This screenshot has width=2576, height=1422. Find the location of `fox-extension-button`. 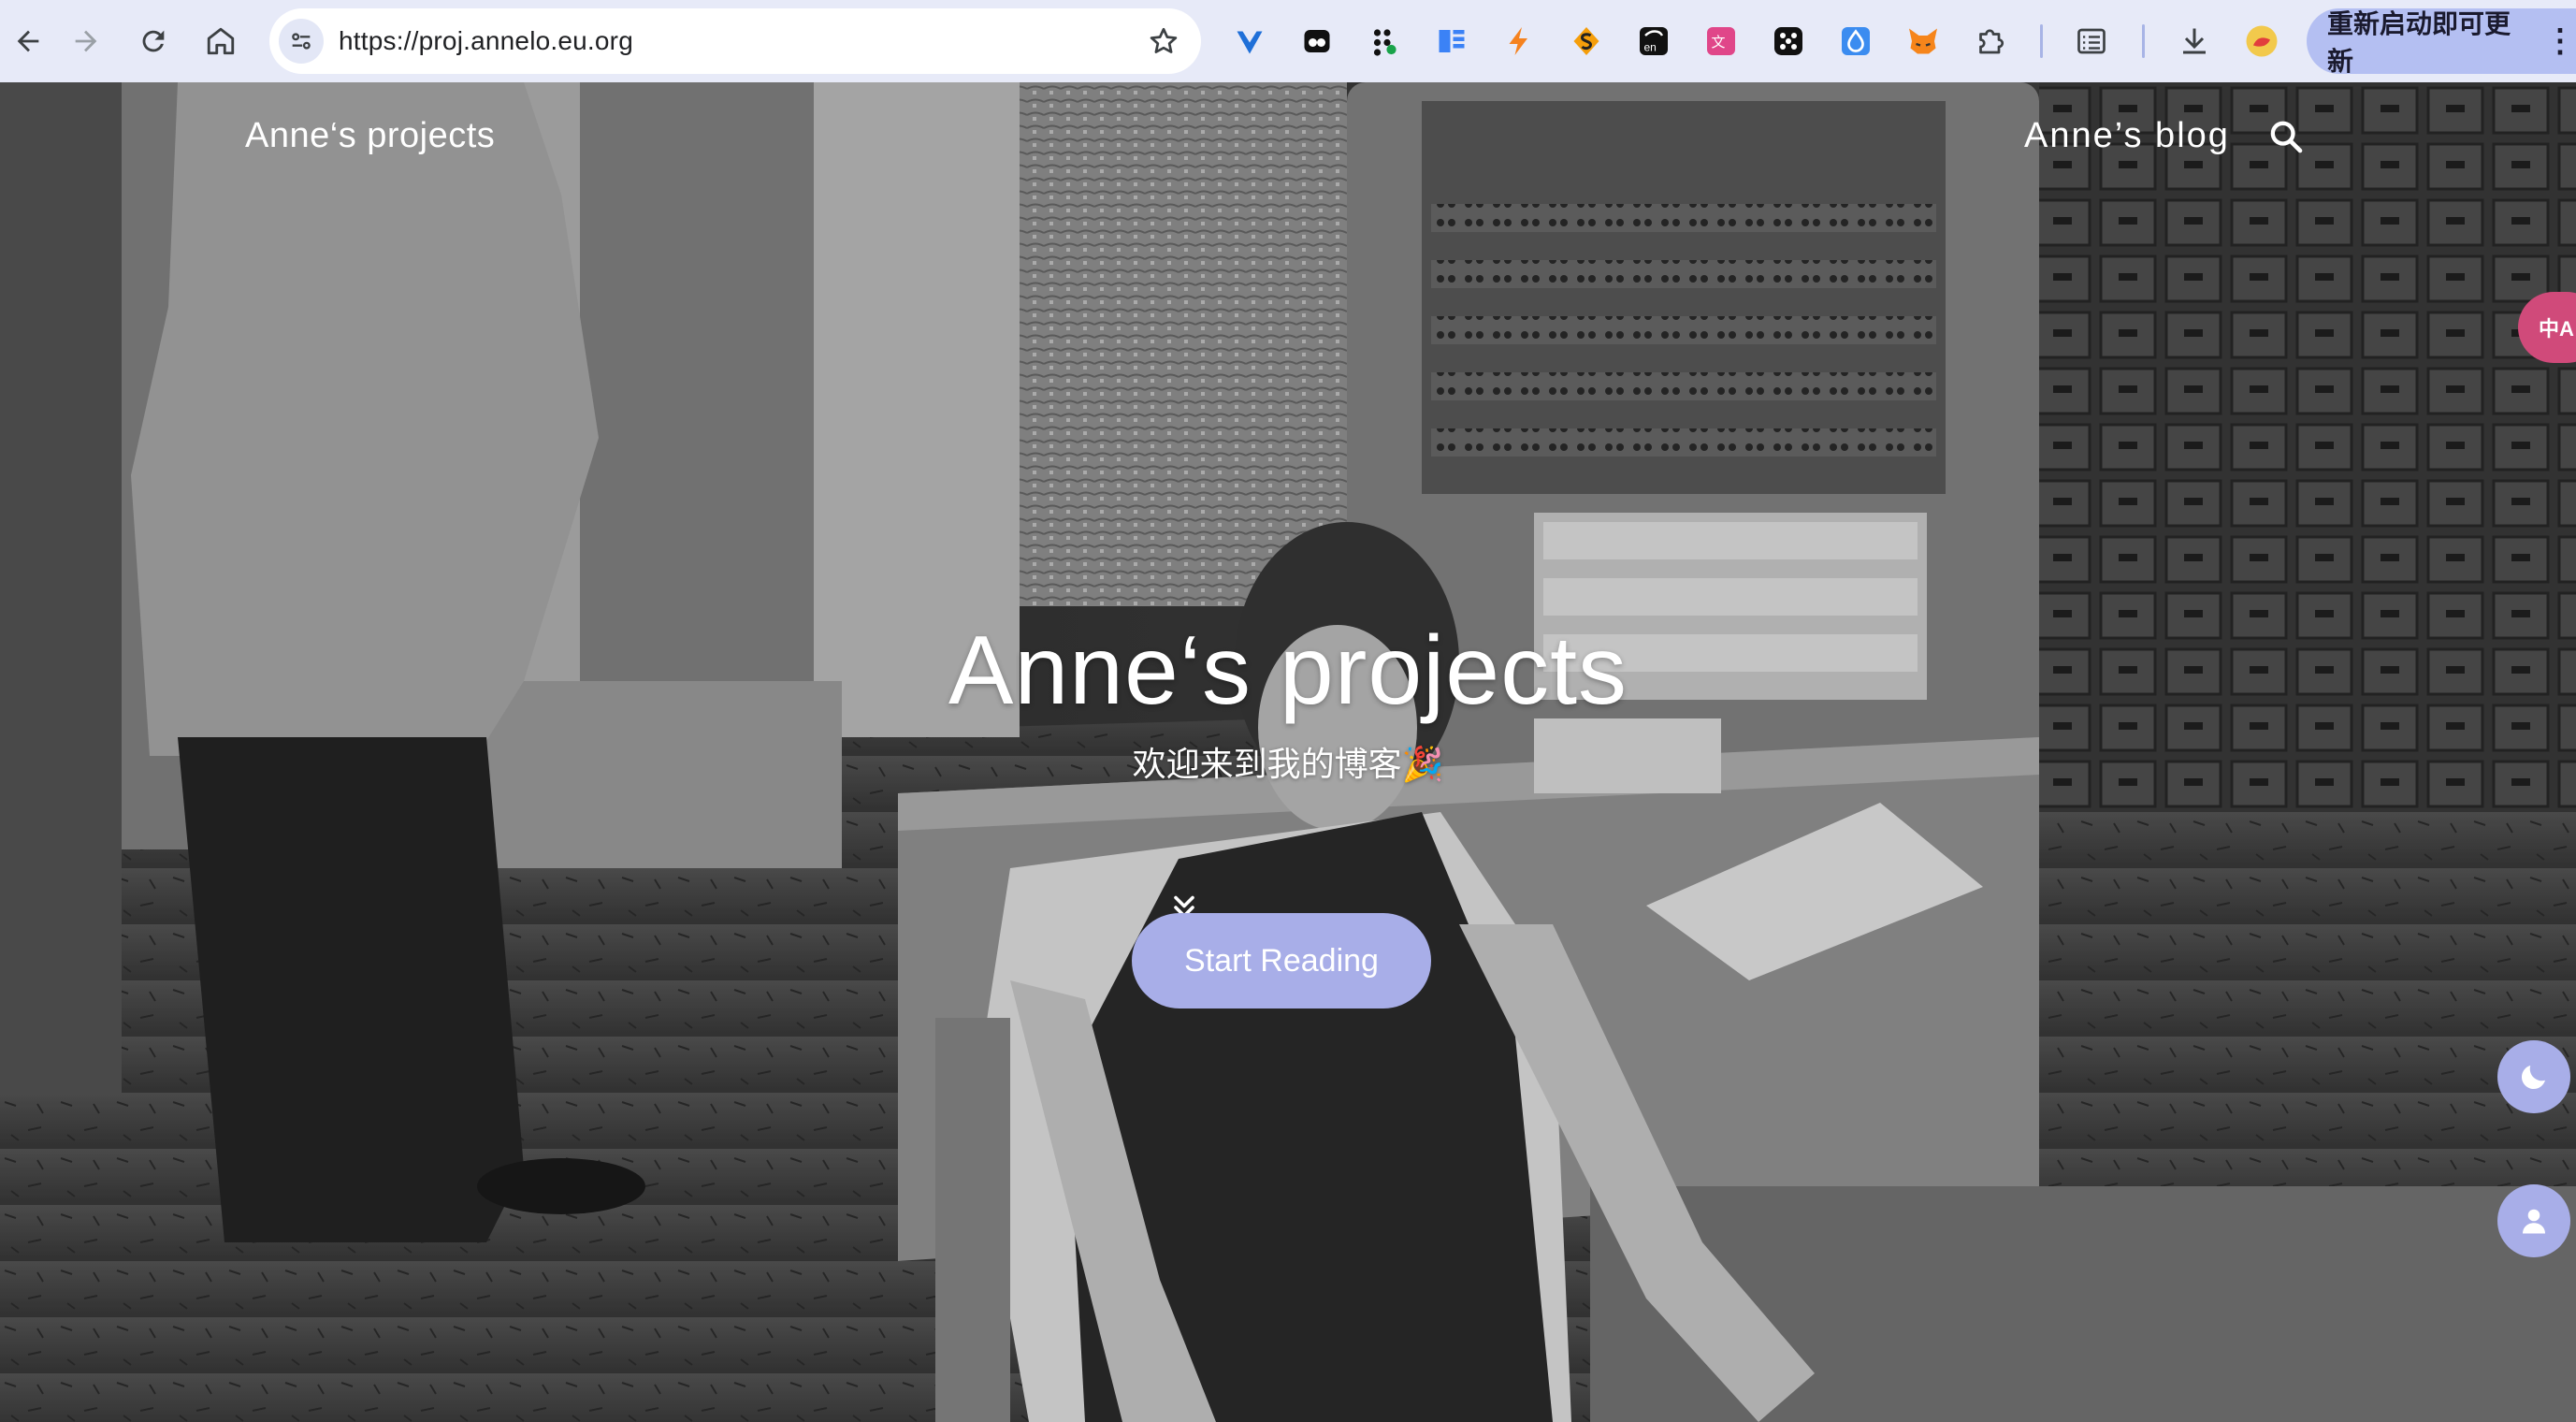

fox-extension-button is located at coordinates (1924, 41).